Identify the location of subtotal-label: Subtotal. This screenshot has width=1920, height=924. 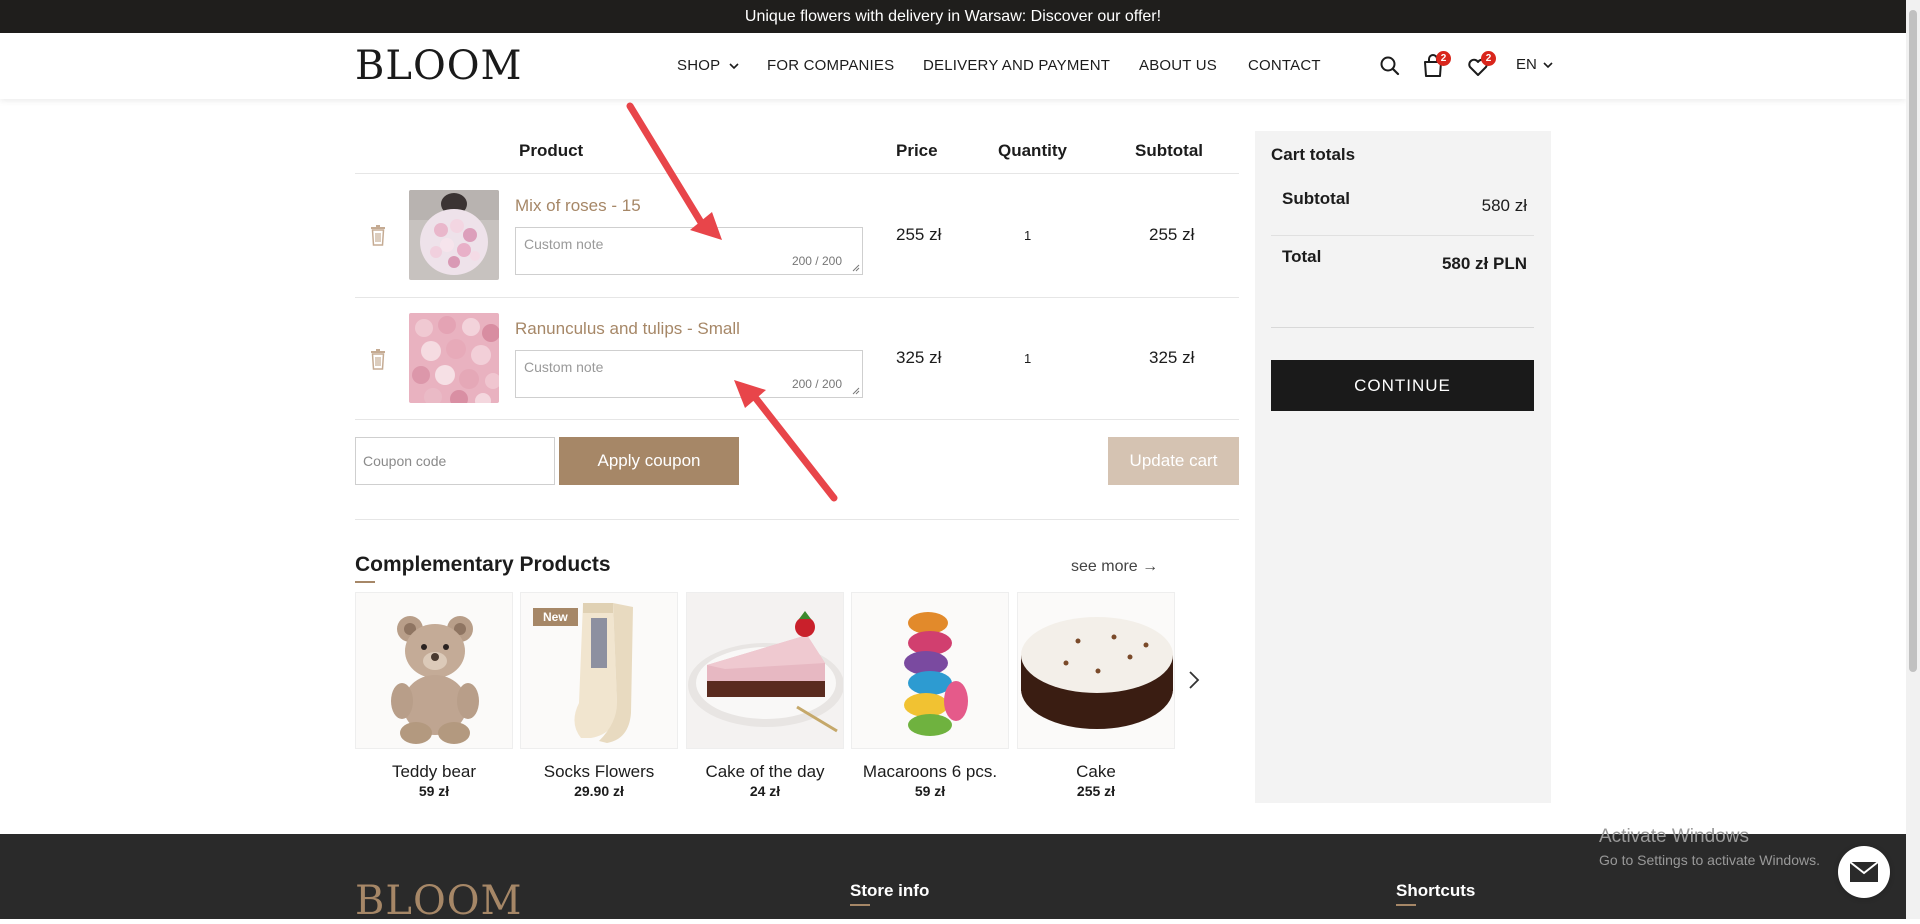
(1316, 198).